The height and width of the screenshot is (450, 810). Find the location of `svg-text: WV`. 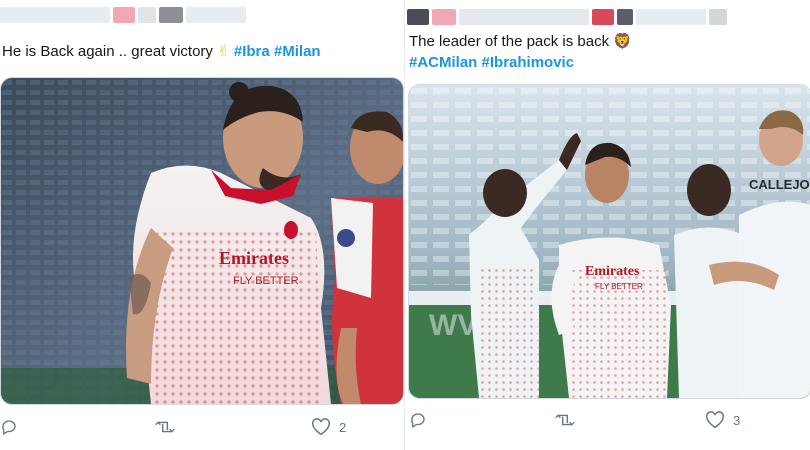

svg-text: WV is located at coordinates (453, 325).